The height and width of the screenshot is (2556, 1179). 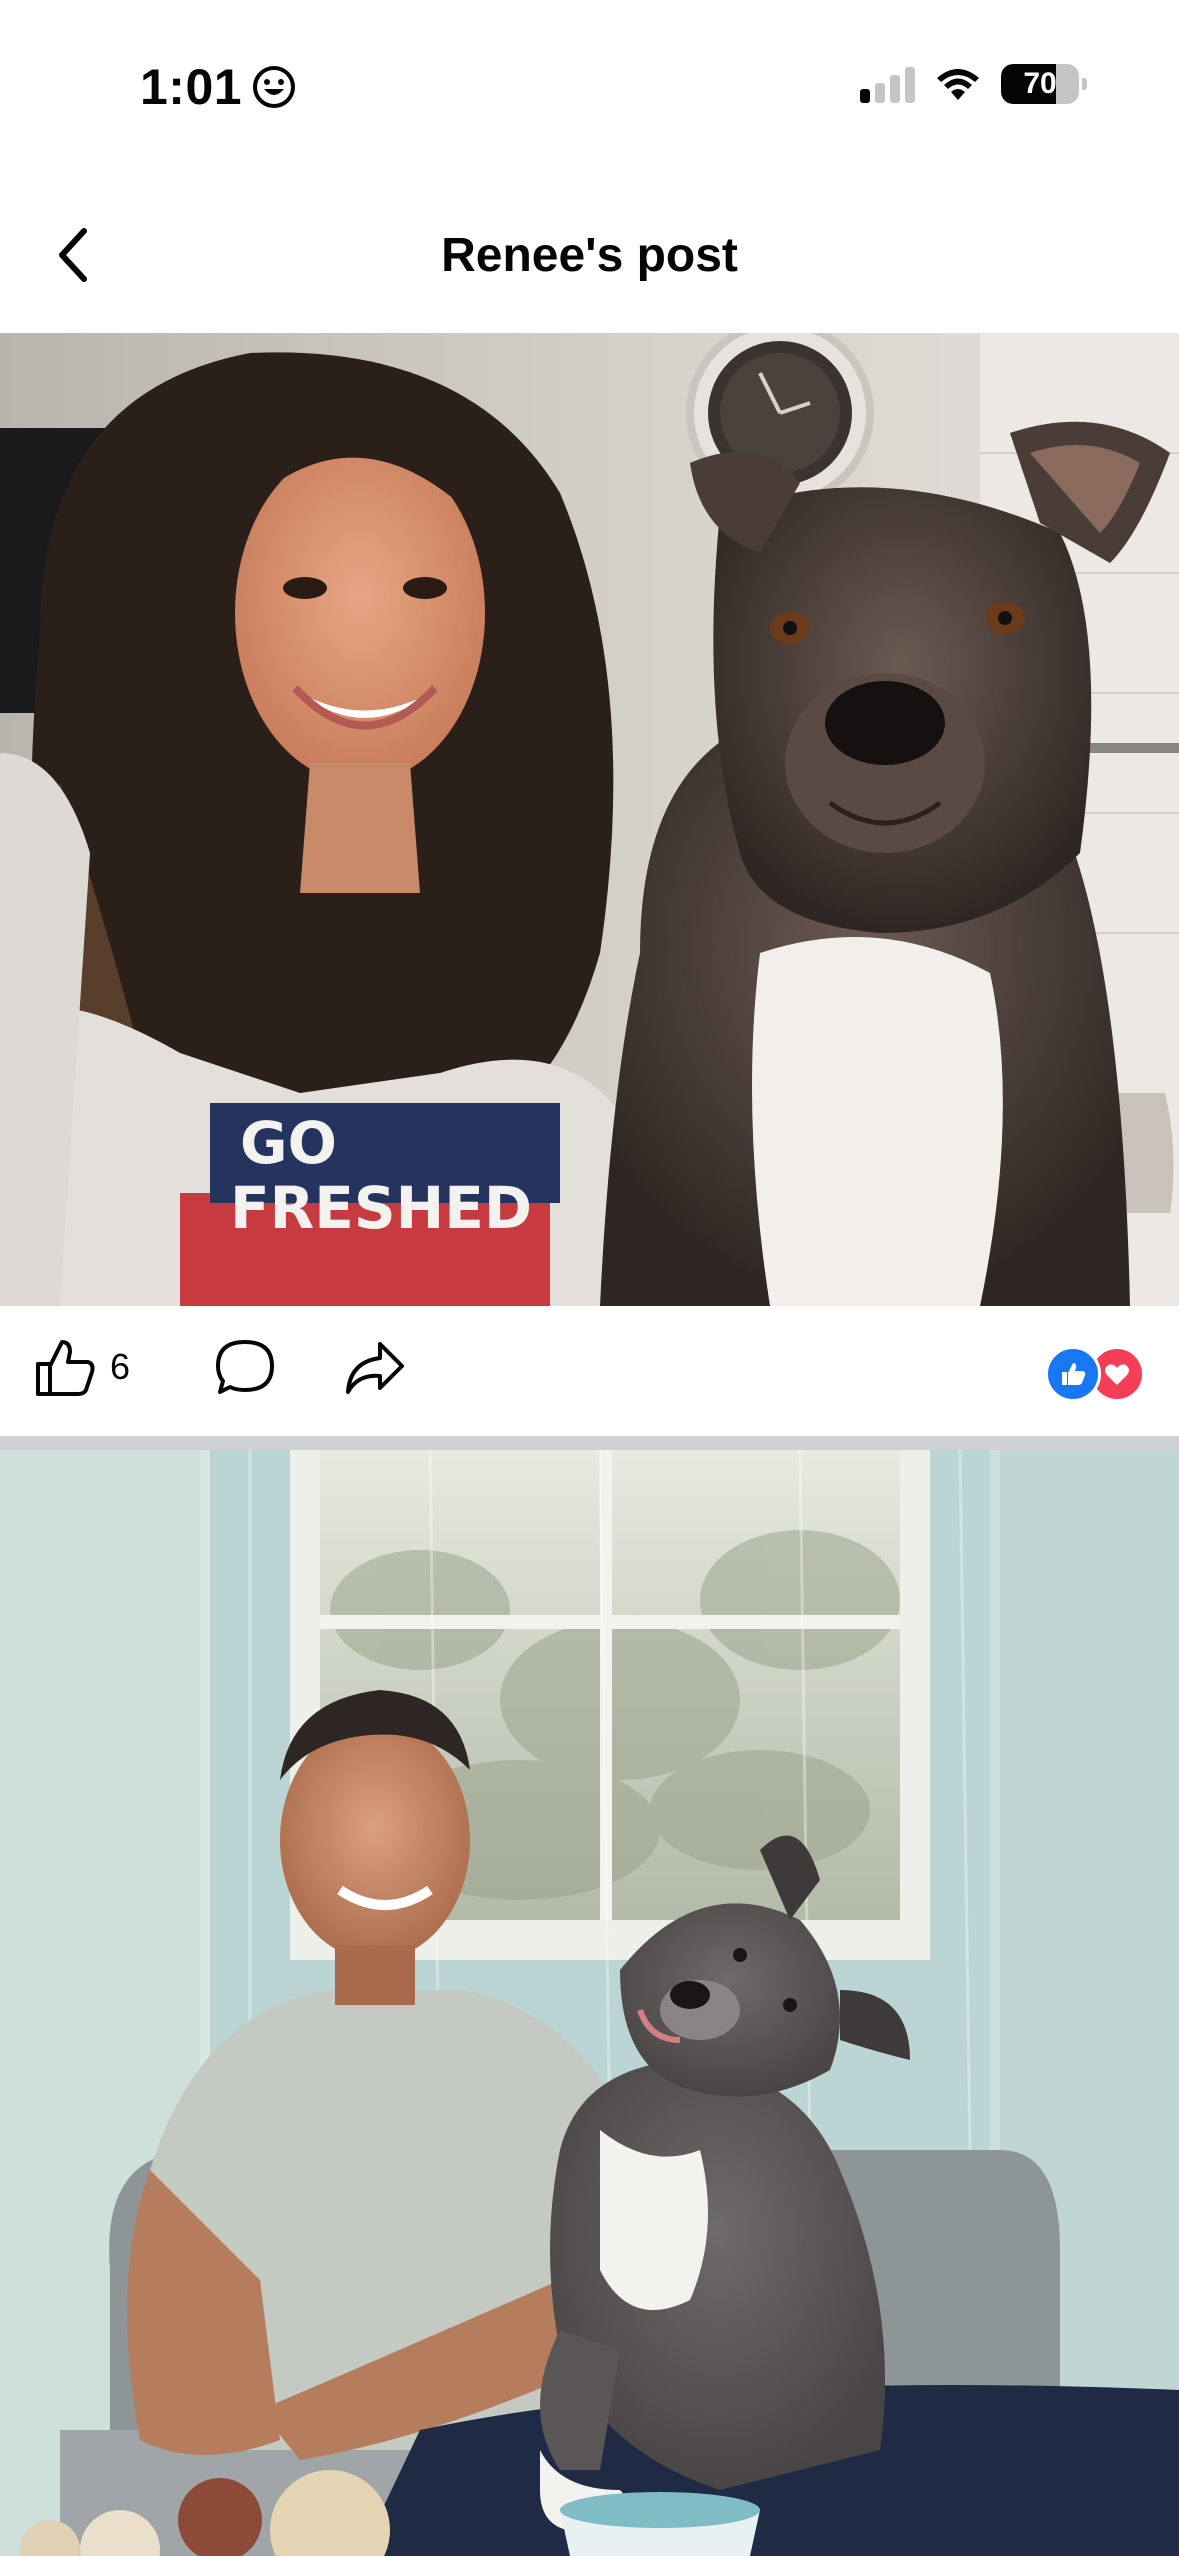 I want to click on wifi-icon, so click(x=958, y=84).